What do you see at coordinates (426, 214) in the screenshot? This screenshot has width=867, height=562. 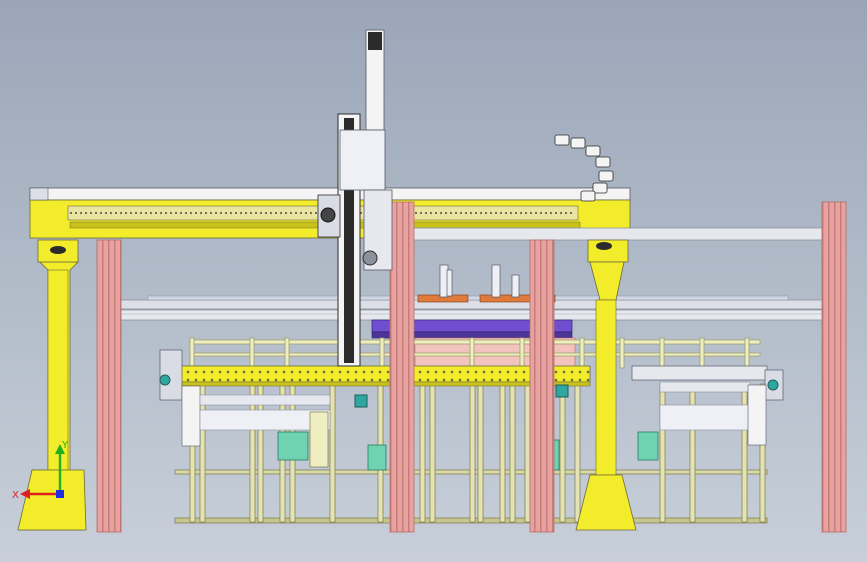 I see `gantry-x-beam` at bounding box center [426, 214].